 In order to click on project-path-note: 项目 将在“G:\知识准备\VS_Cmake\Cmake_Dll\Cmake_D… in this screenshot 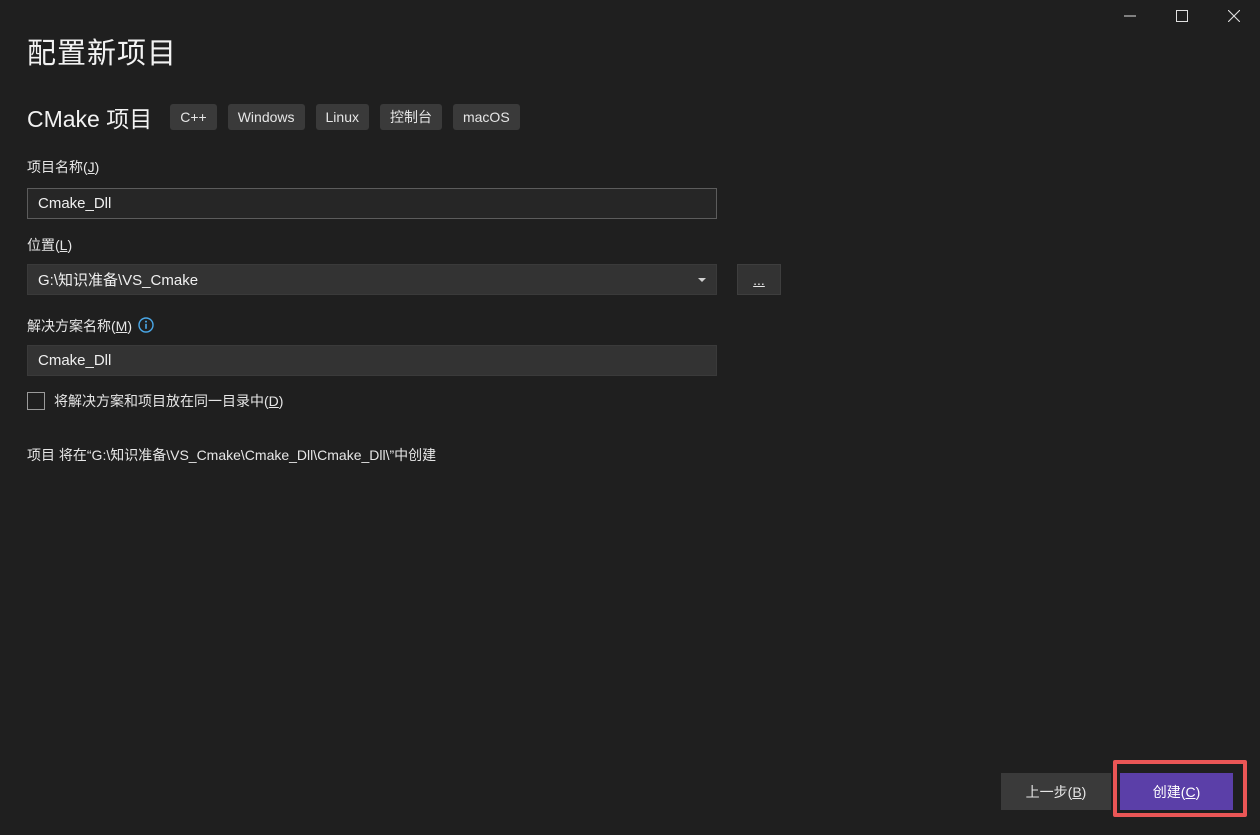, I will do `click(232, 455)`.